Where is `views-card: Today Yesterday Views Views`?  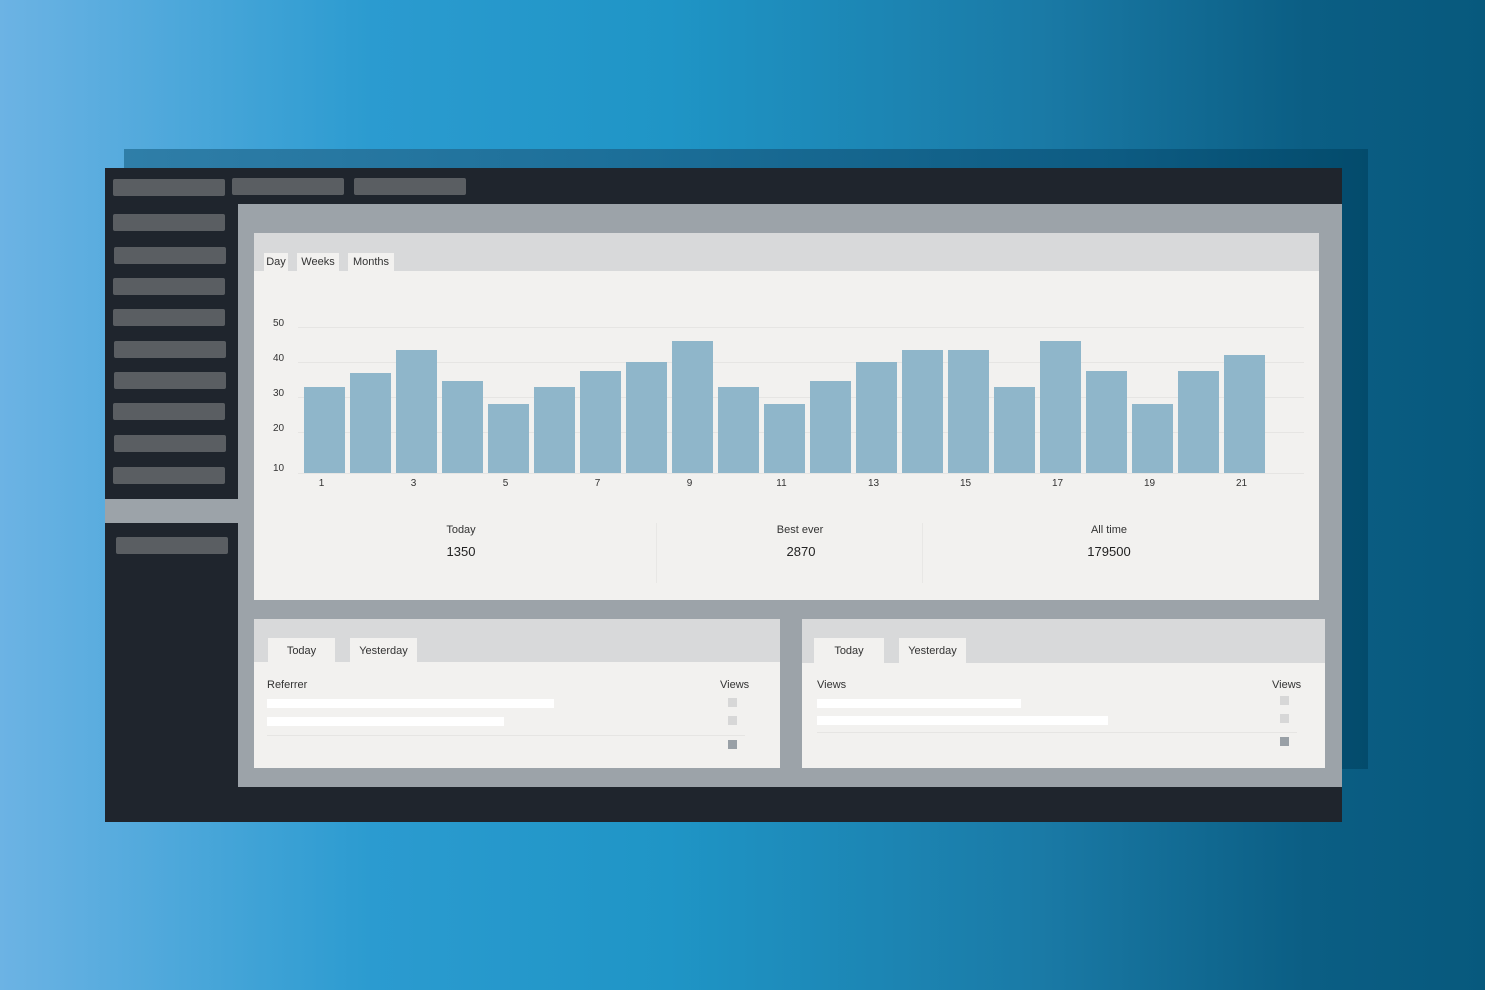
views-card: Today Yesterday Views Views is located at coordinates (1063, 693).